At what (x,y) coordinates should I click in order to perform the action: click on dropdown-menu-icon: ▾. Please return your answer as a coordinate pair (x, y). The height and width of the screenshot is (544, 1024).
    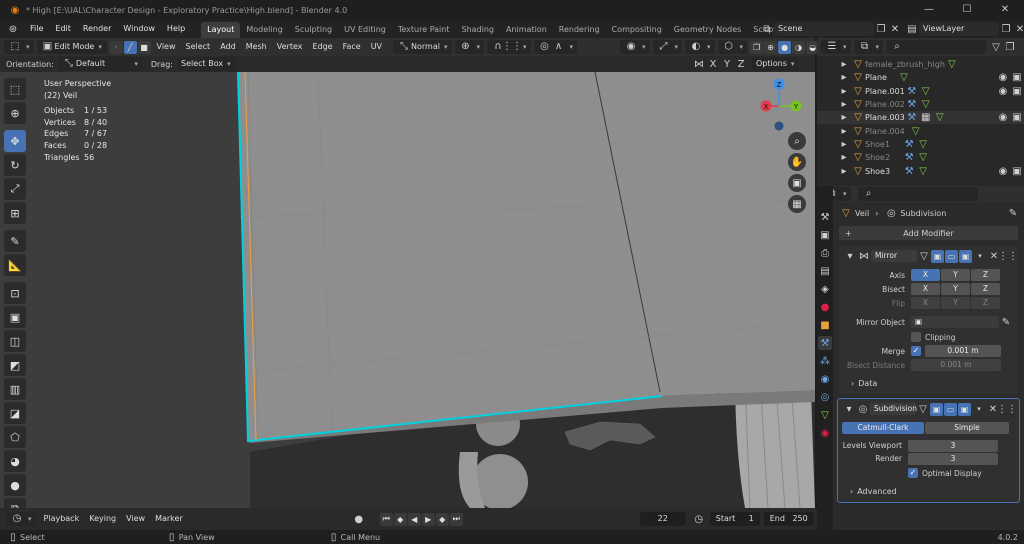
    Looking at the image, I should click on (979, 409).